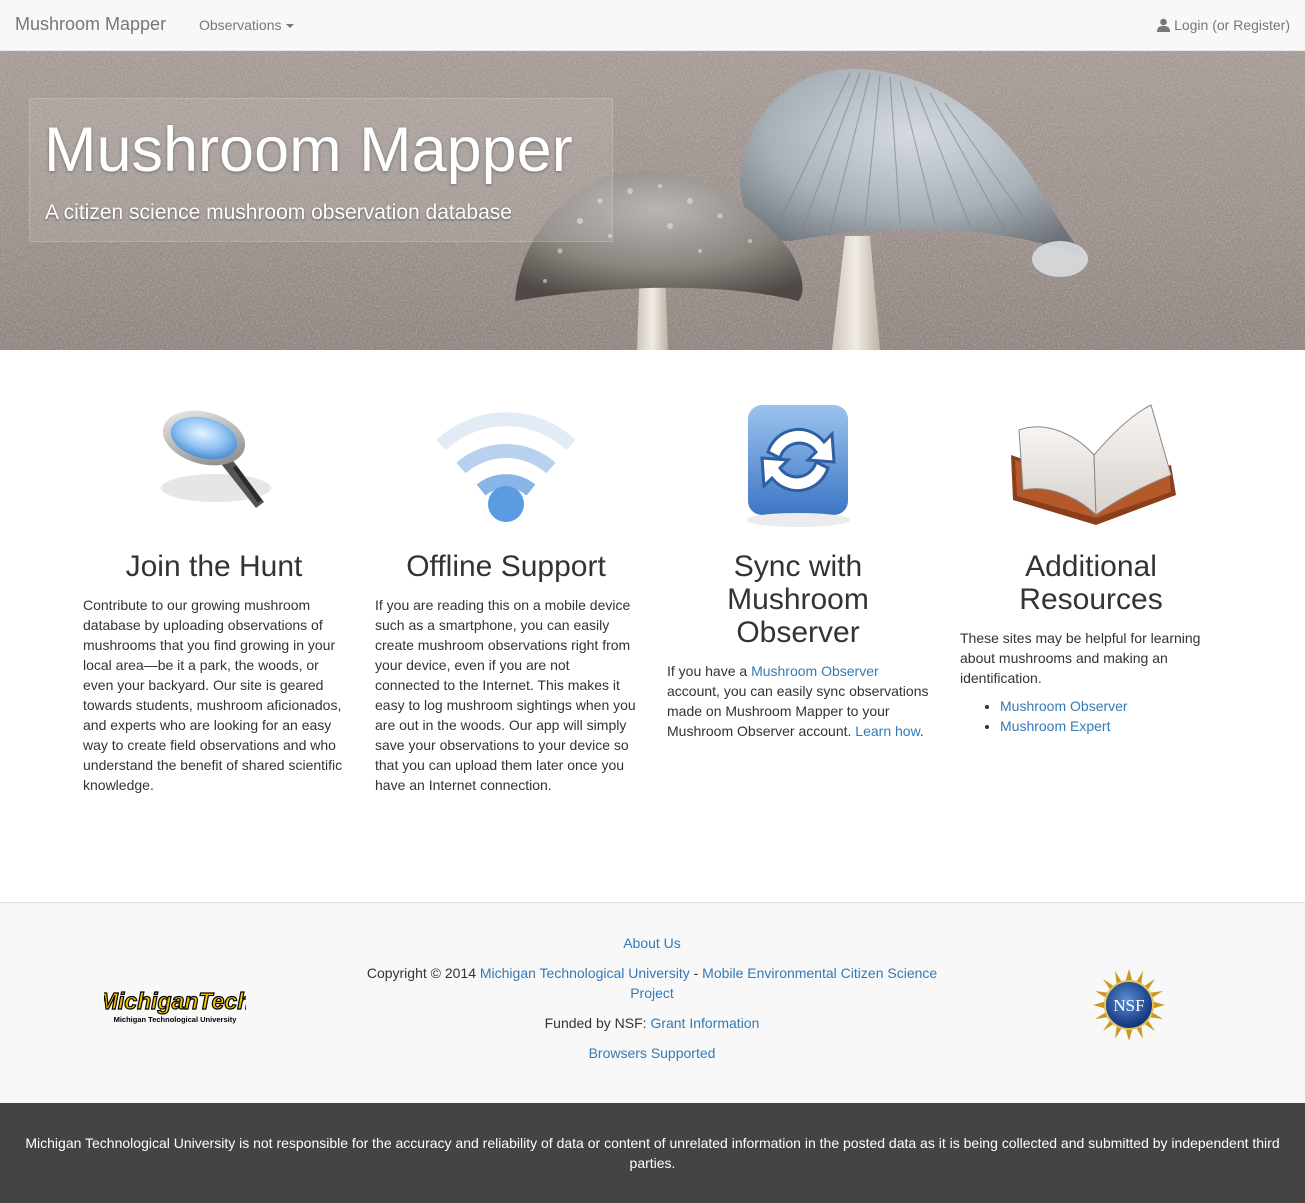 This screenshot has height=1203, width=1305. What do you see at coordinates (709, 671) in the screenshot?
I see `sync-body-pre: If you have a` at bounding box center [709, 671].